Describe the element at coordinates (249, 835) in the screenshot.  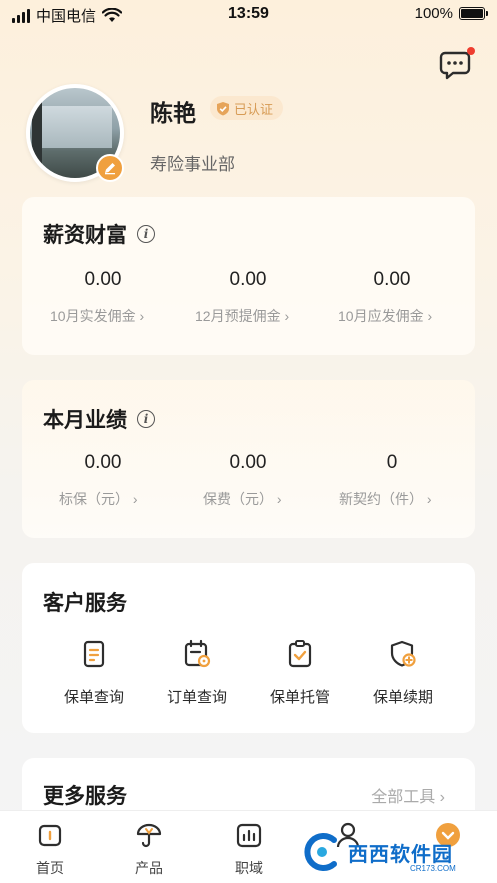
I see `chart-icon` at that location.